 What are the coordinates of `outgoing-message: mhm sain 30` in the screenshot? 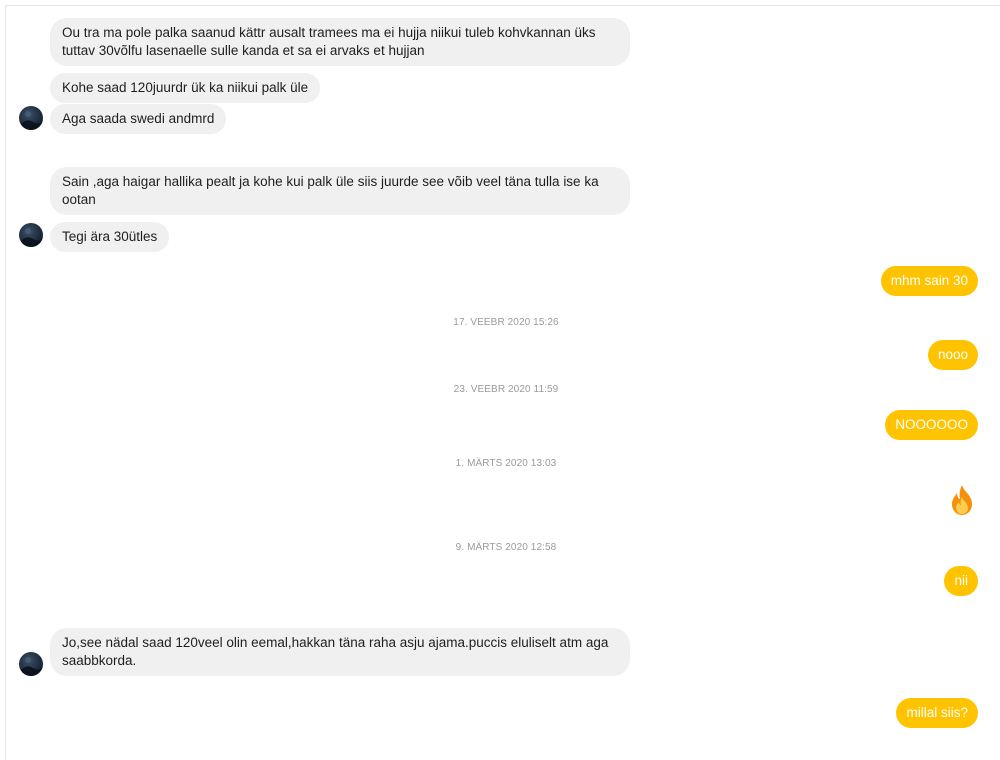 It's located at (929, 281).